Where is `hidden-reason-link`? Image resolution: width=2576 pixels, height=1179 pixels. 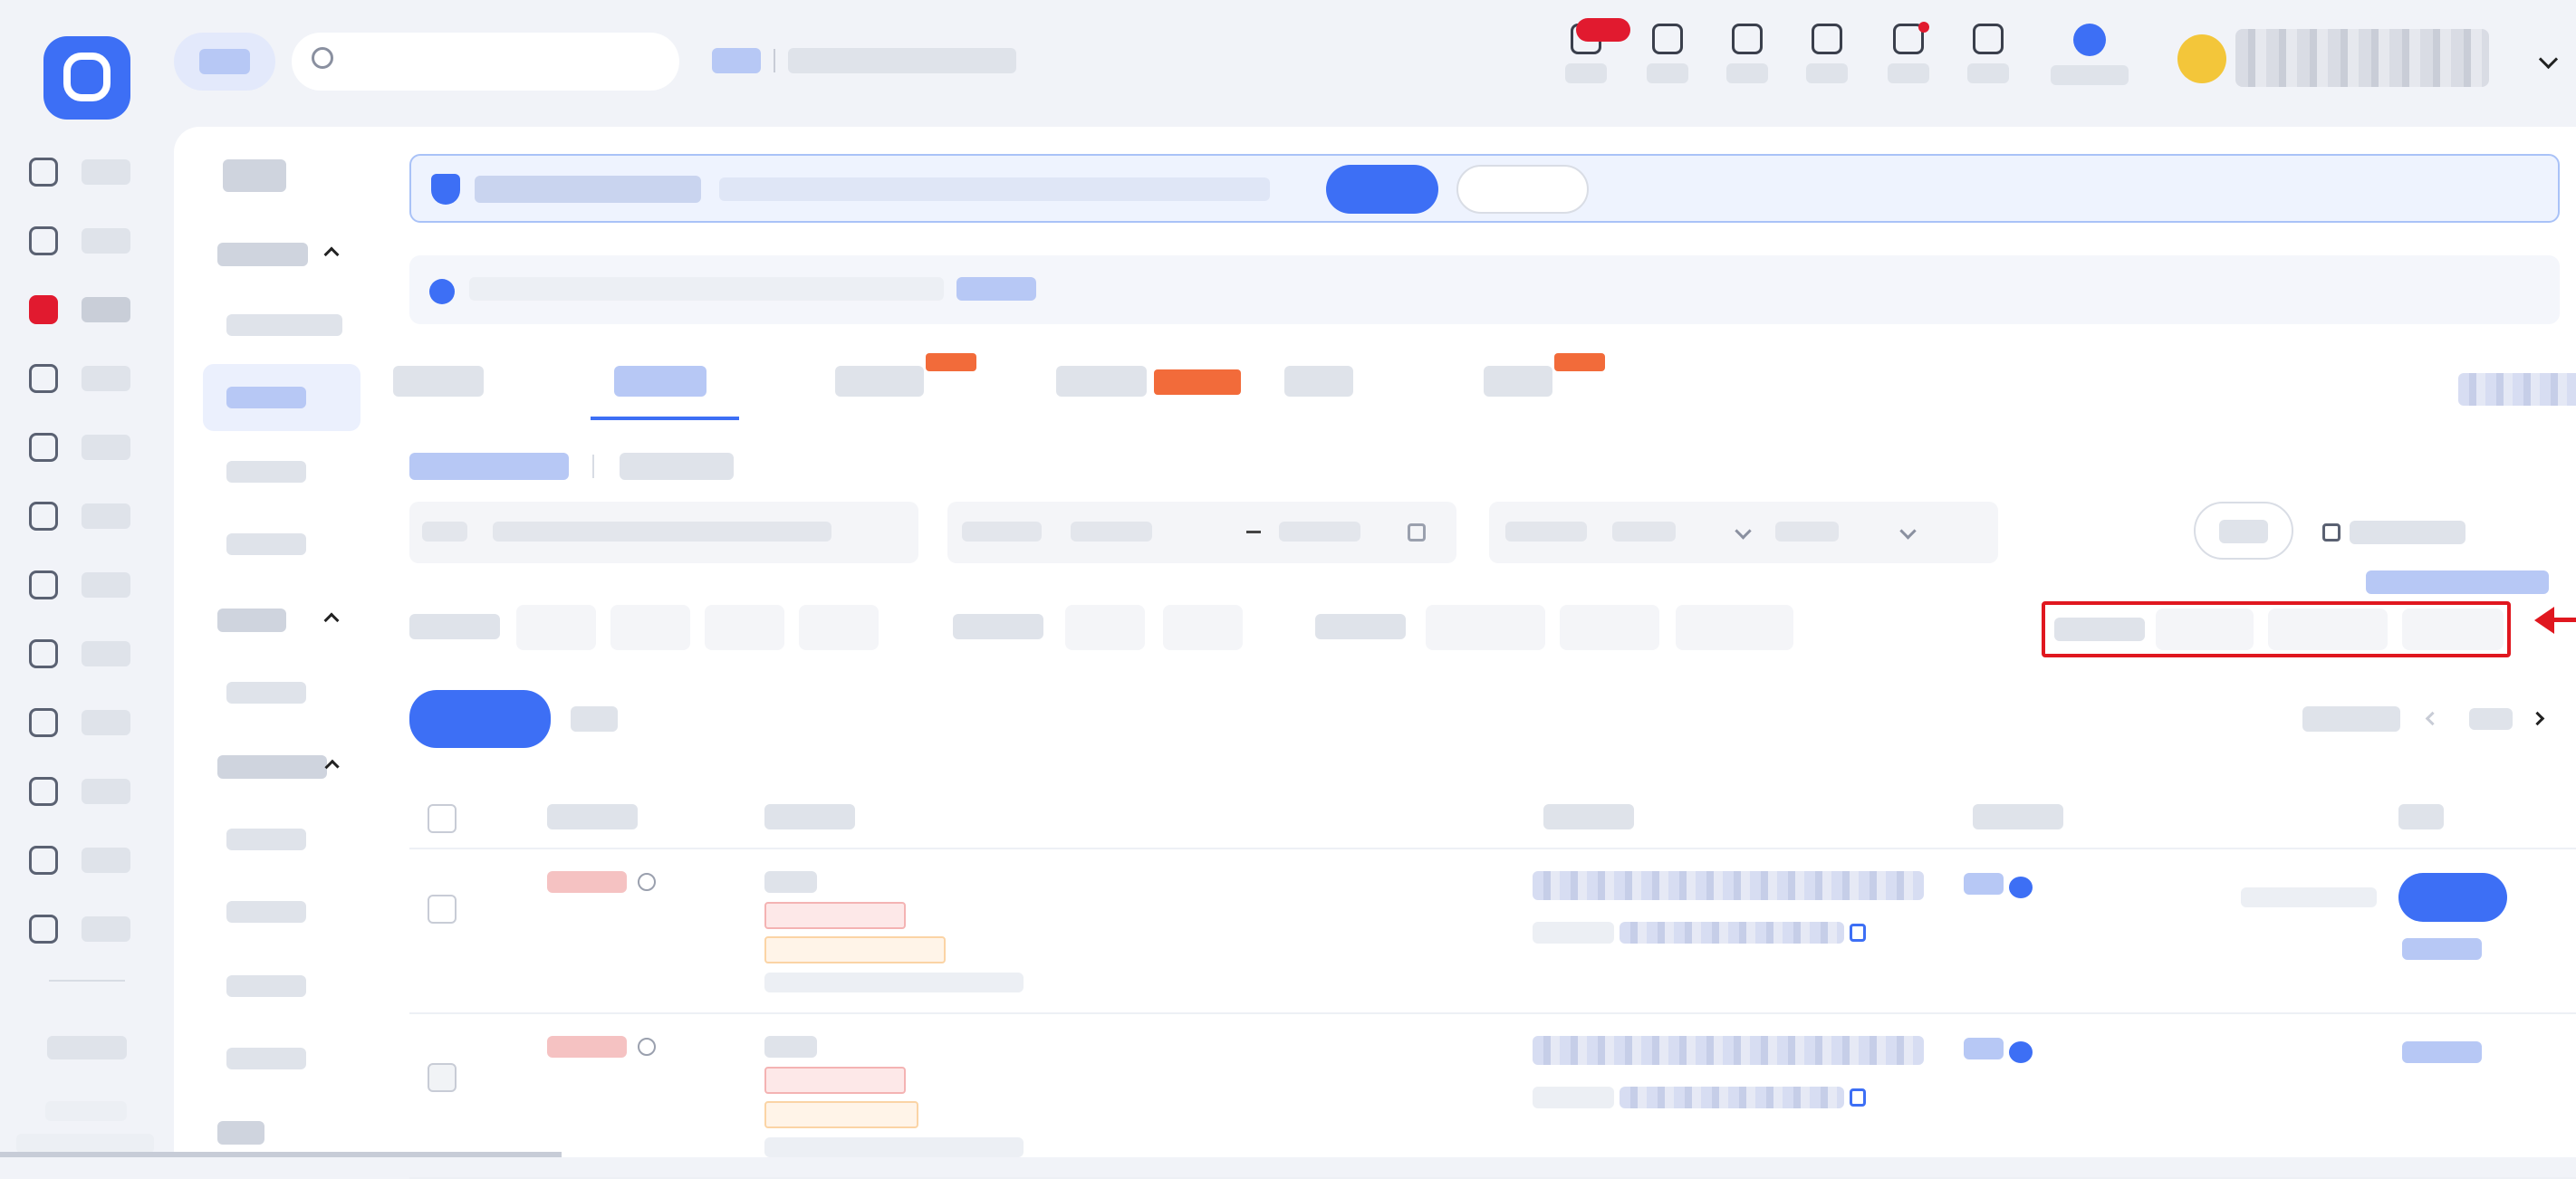 hidden-reason-link is located at coordinates (2457, 582).